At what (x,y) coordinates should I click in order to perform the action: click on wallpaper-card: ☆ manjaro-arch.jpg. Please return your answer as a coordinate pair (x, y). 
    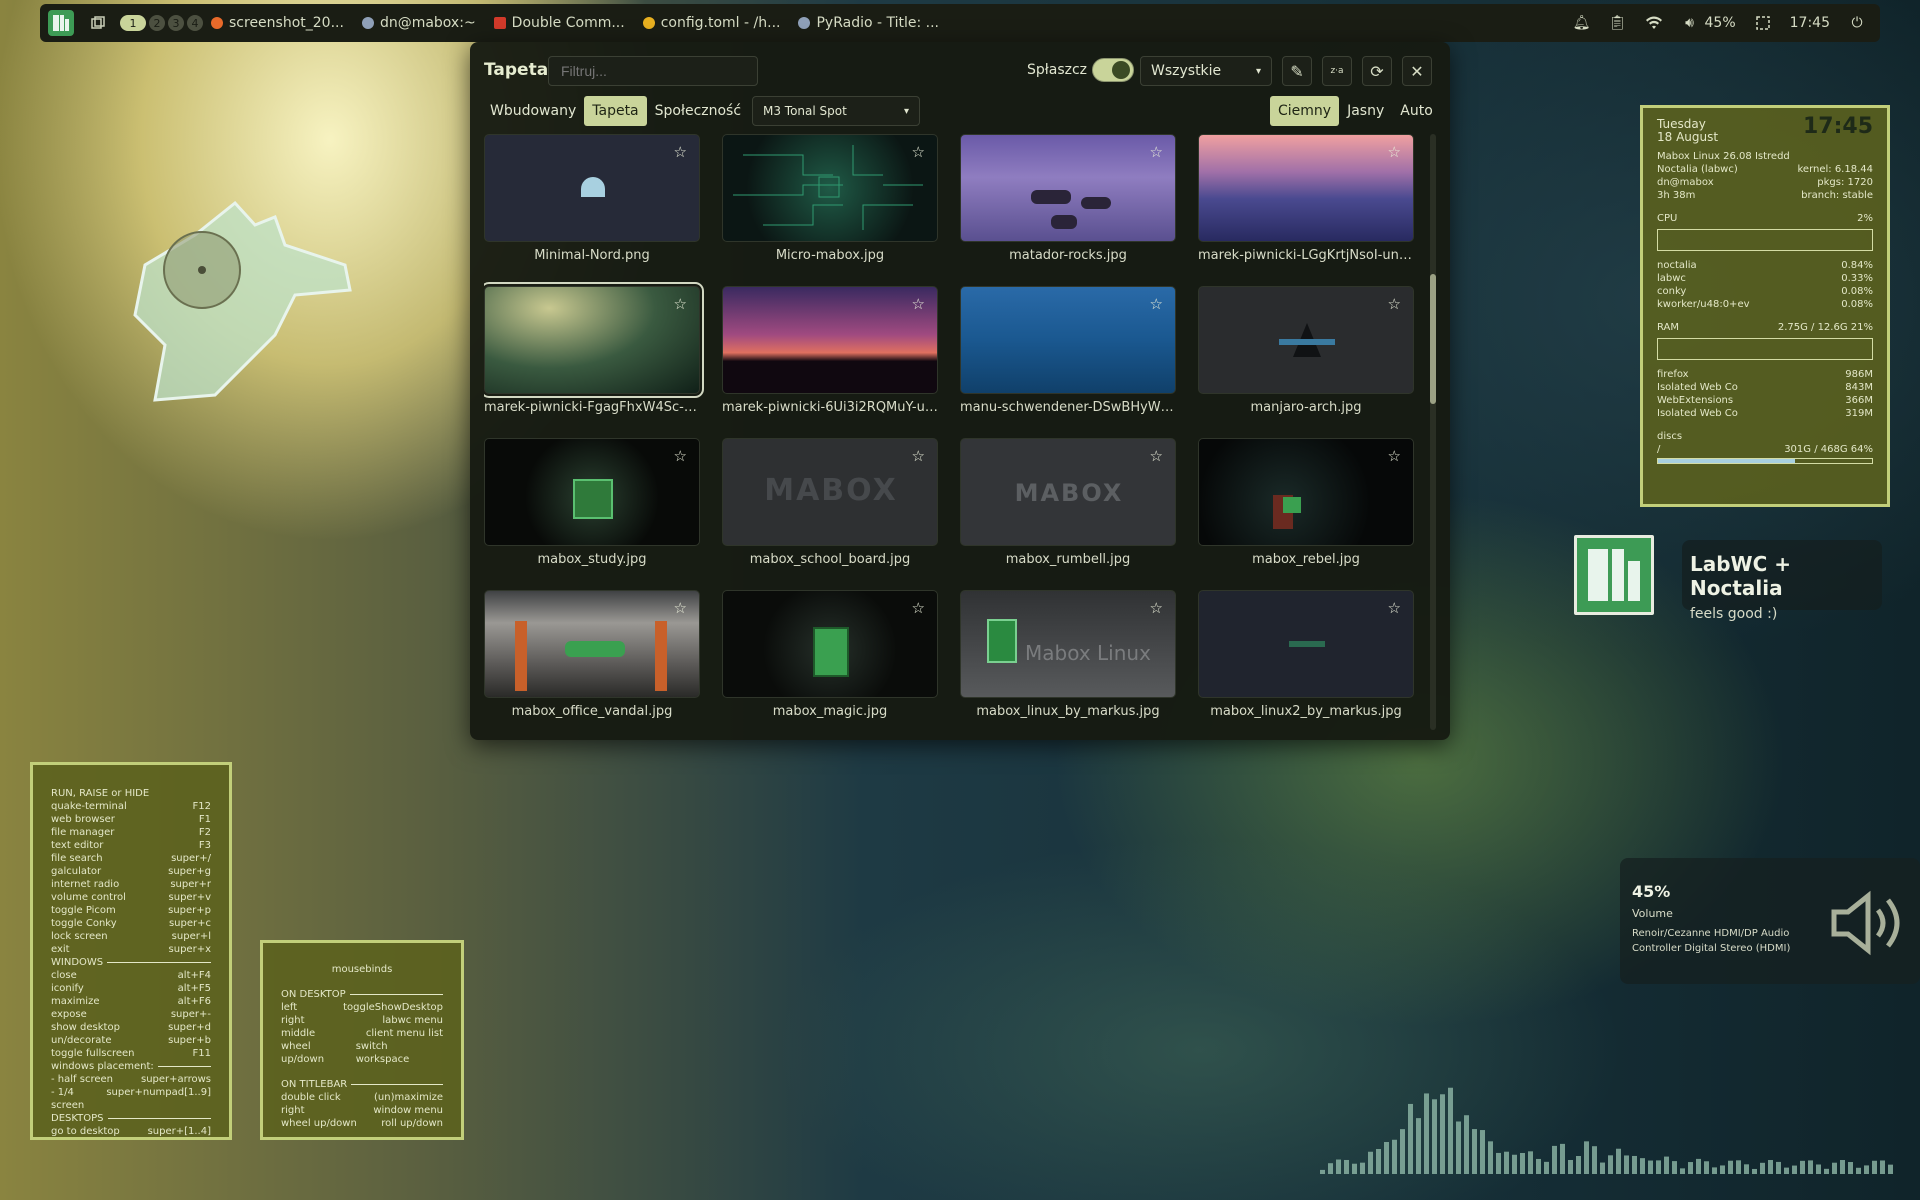
    Looking at the image, I should click on (1306, 350).